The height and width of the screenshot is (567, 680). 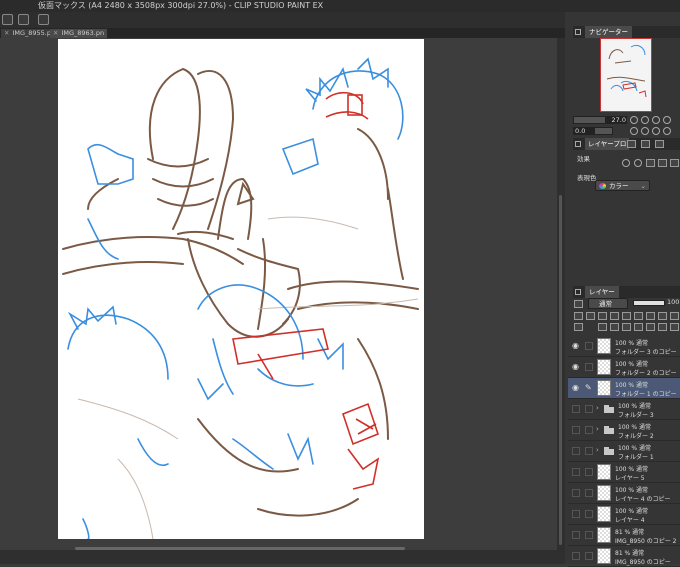 I want to click on layer-row: ◉ 100 % 通常 フォルダー 3 のコピー, so click(x=624, y=346).